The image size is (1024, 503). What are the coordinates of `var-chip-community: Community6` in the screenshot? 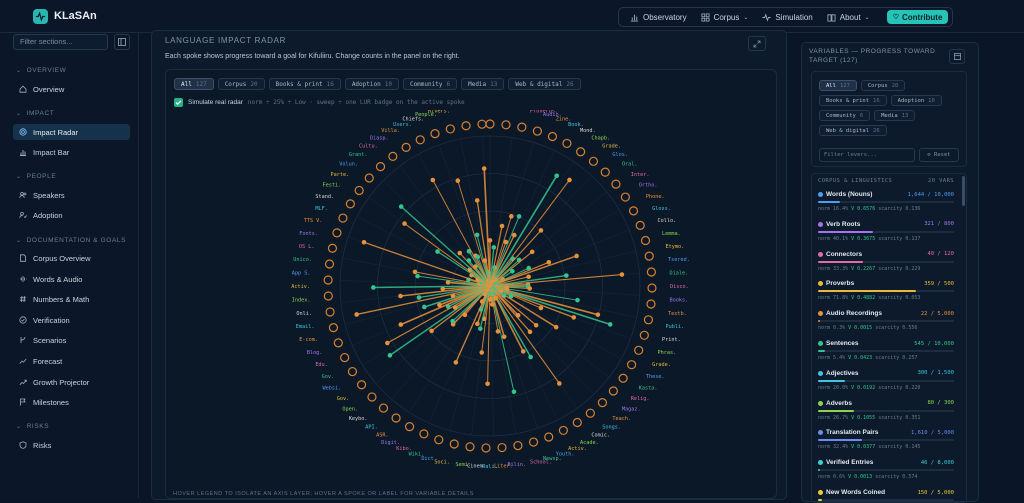 It's located at (844, 115).